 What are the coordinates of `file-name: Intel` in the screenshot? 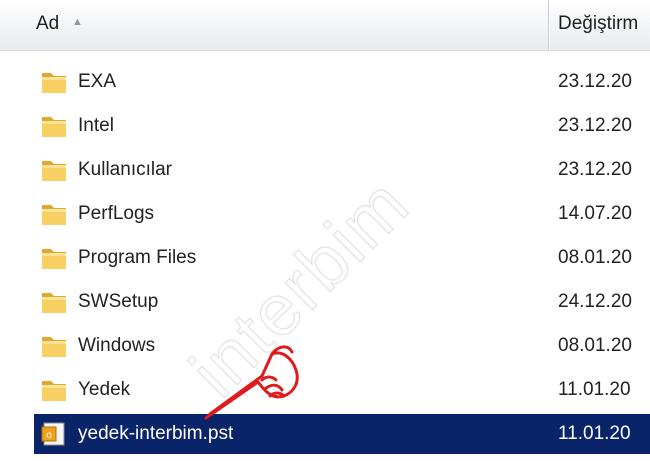 It's located at (96, 125).